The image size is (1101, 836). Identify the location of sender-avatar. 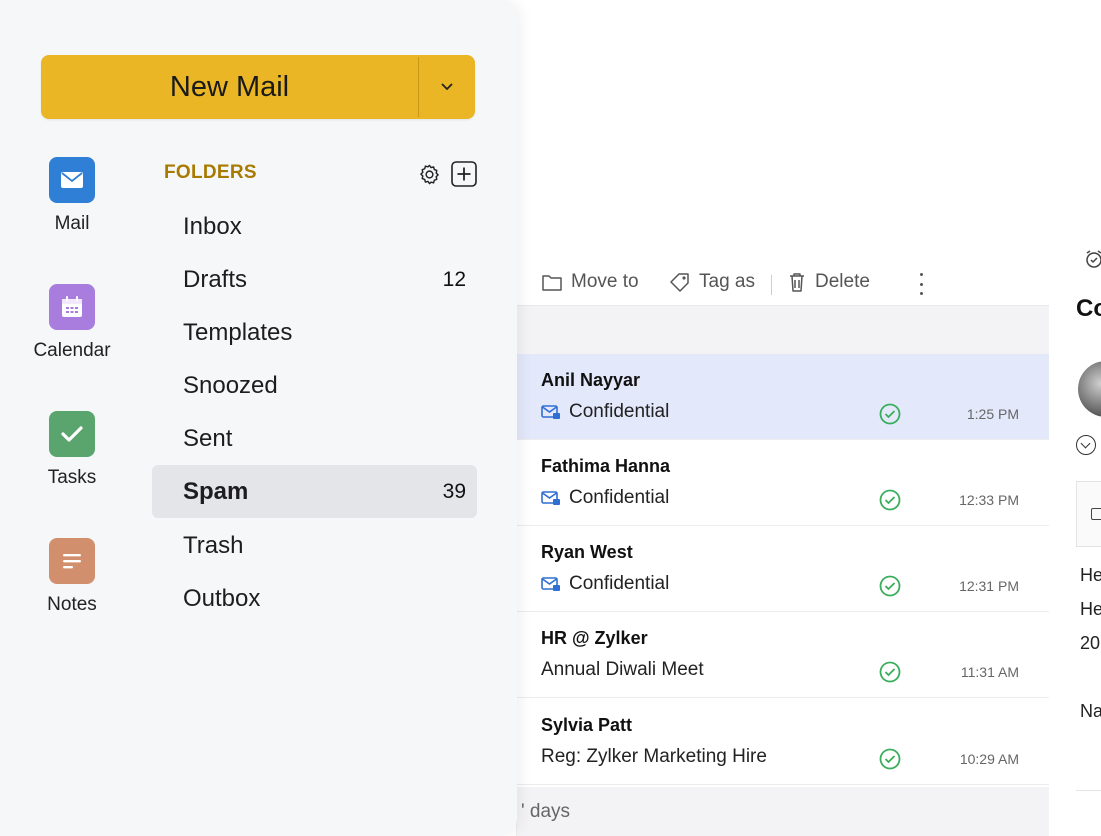
(1089, 389).